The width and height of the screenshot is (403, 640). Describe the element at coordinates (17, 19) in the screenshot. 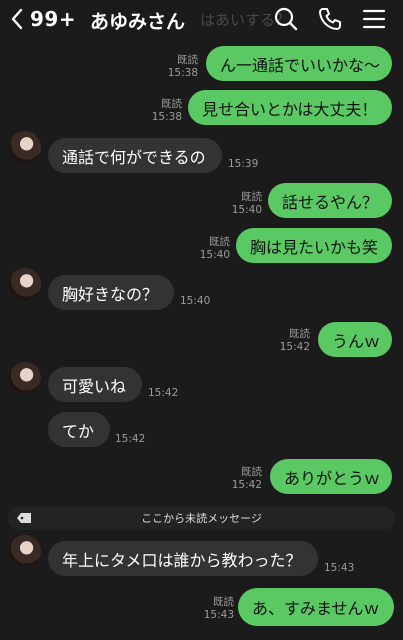

I see `chevron-left-icon` at that location.